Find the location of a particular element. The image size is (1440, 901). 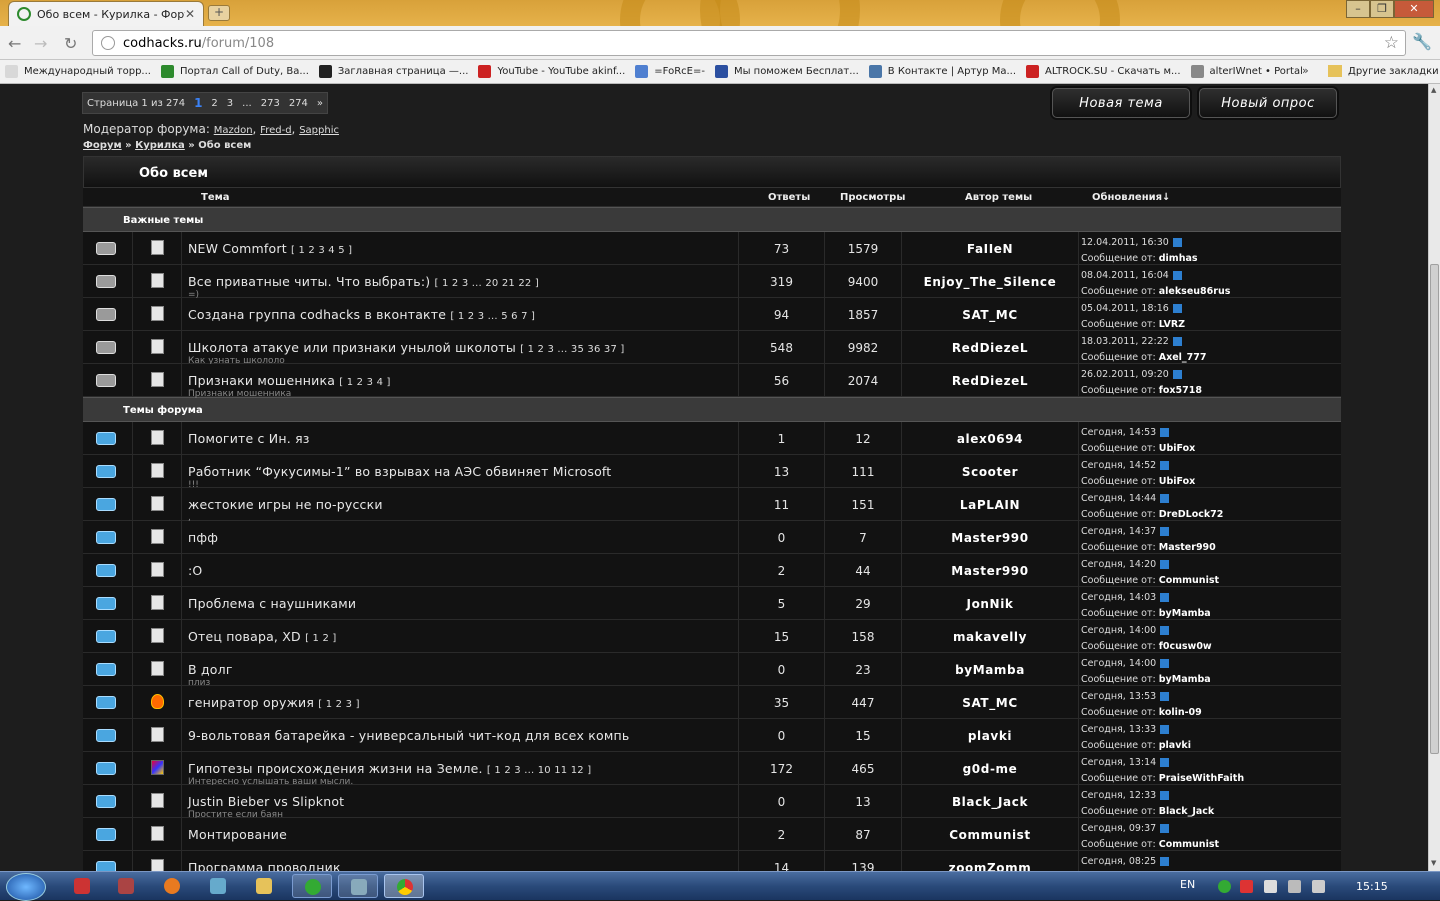

taskbar-utorrent is located at coordinates (312, 886).